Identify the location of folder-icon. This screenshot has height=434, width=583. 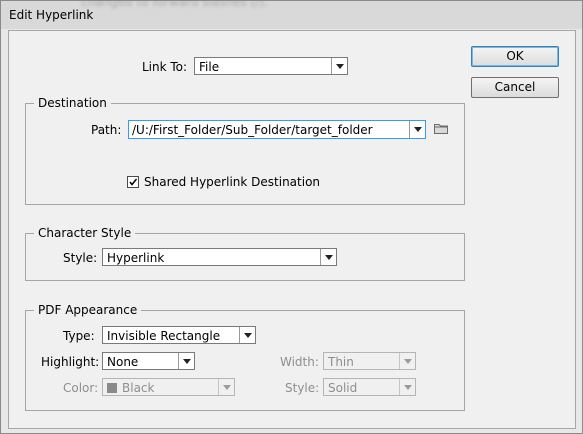
(441, 129).